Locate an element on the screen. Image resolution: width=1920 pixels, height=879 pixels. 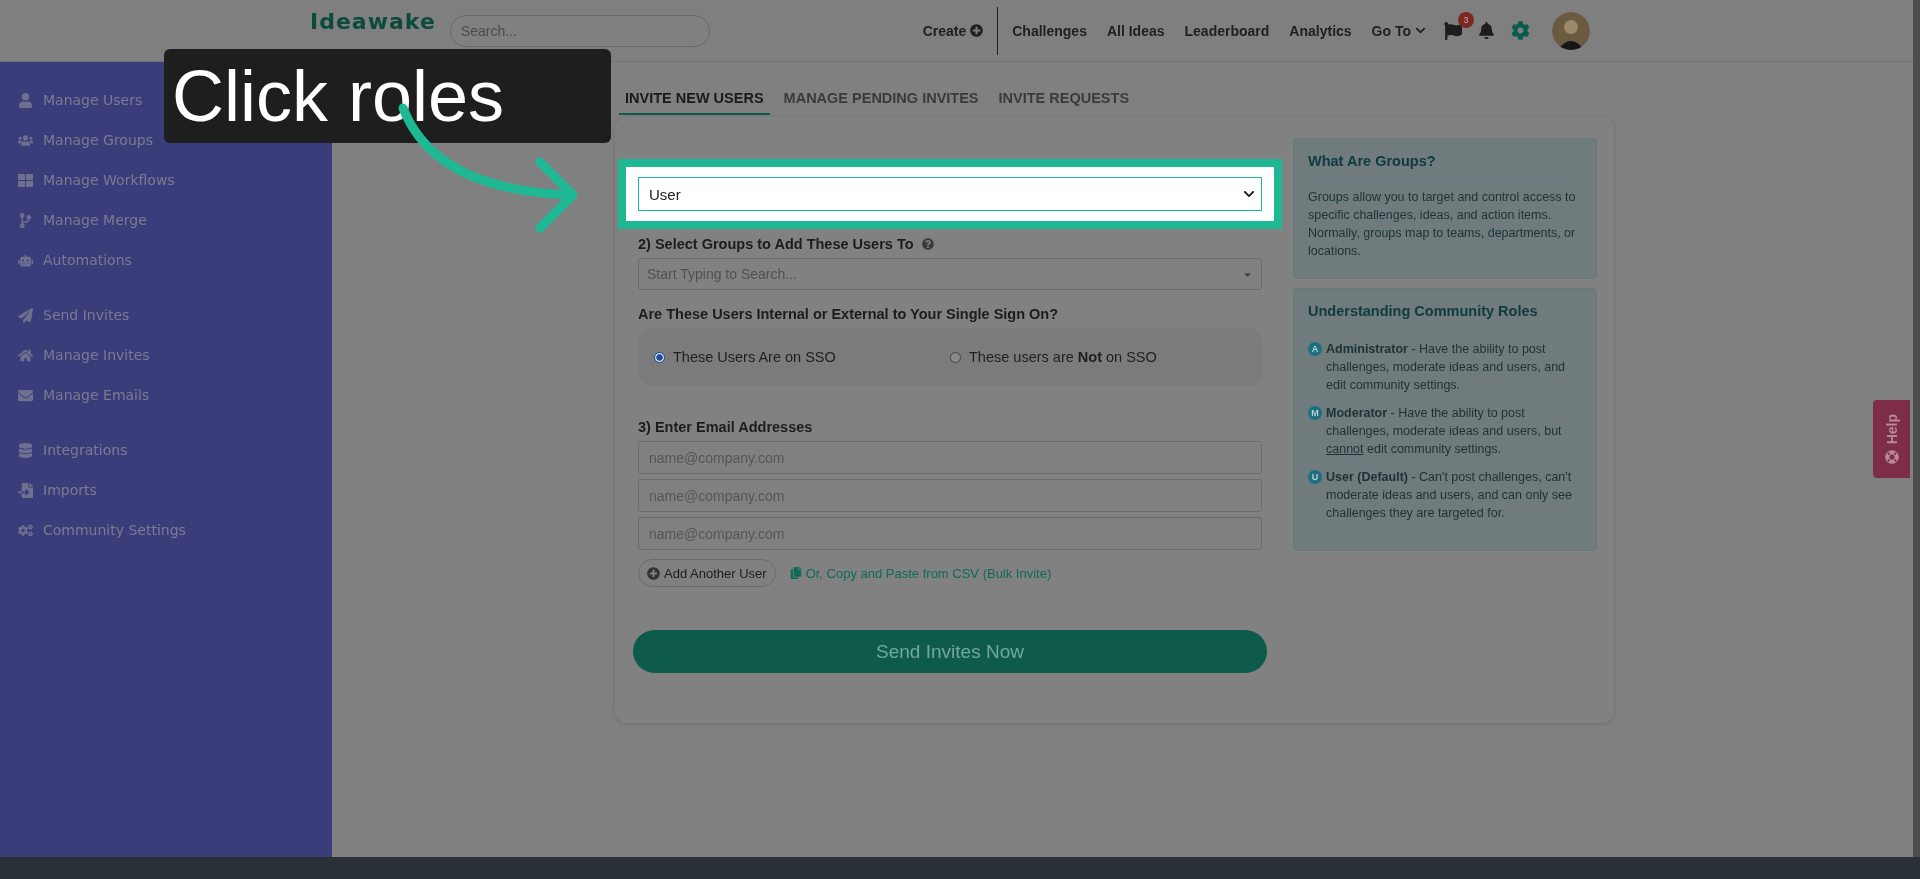
field-label: 2) Select Groups to Add These Users To is located at coordinates (776, 244).